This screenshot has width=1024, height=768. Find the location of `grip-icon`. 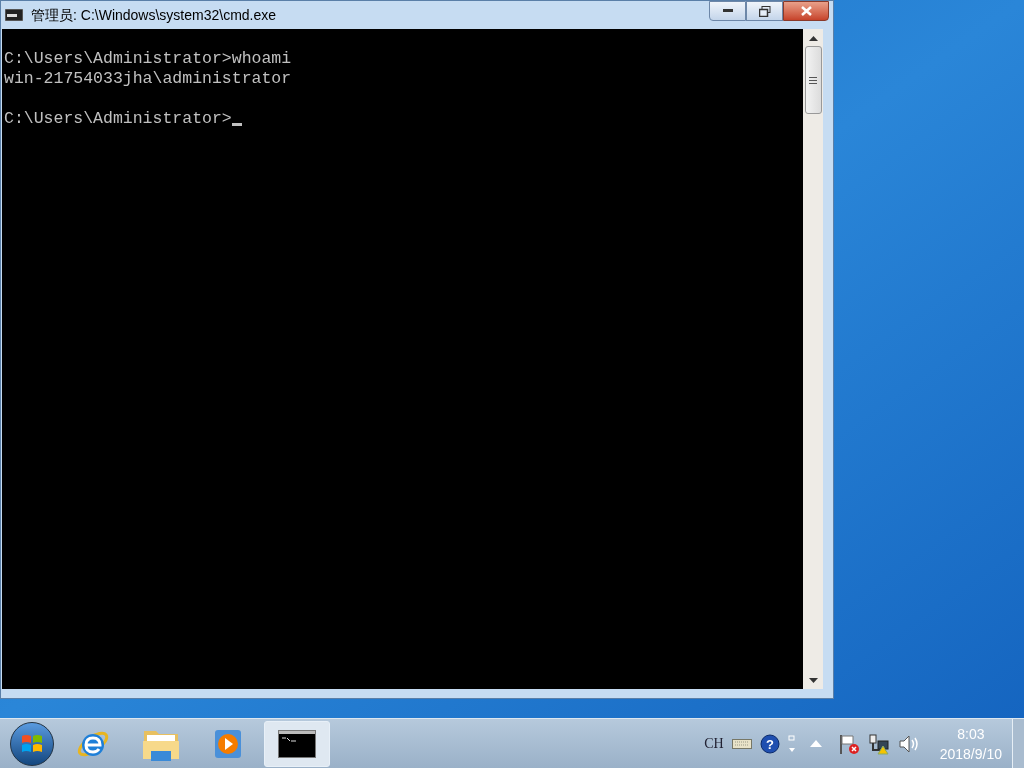

grip-icon is located at coordinates (813, 80).